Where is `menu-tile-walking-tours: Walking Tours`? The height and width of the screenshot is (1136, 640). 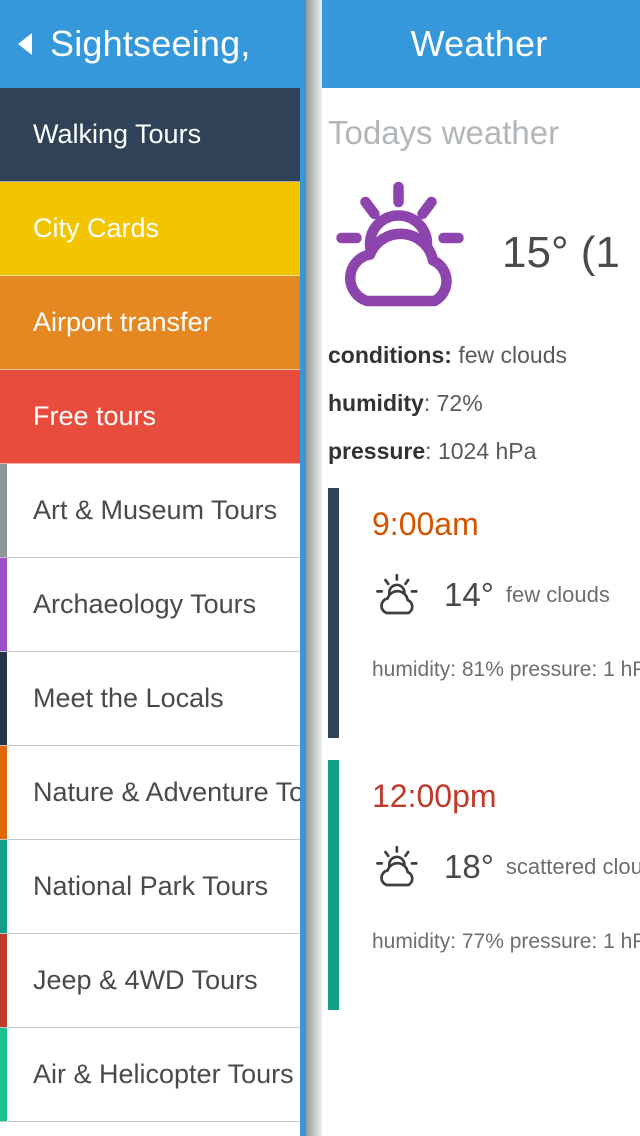
menu-tile-walking-tours: Walking Tours is located at coordinates (153, 135).